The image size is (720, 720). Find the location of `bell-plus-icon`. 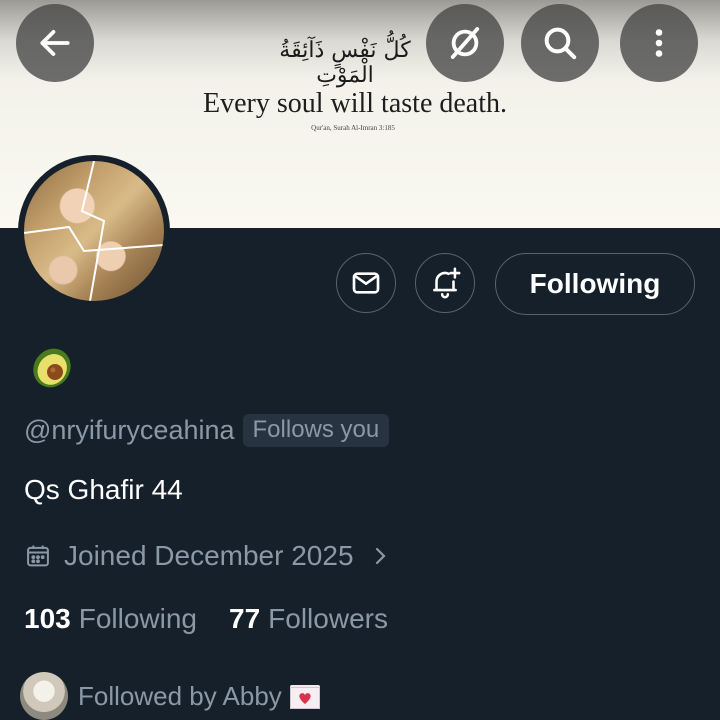

bell-plus-icon is located at coordinates (447, 283).